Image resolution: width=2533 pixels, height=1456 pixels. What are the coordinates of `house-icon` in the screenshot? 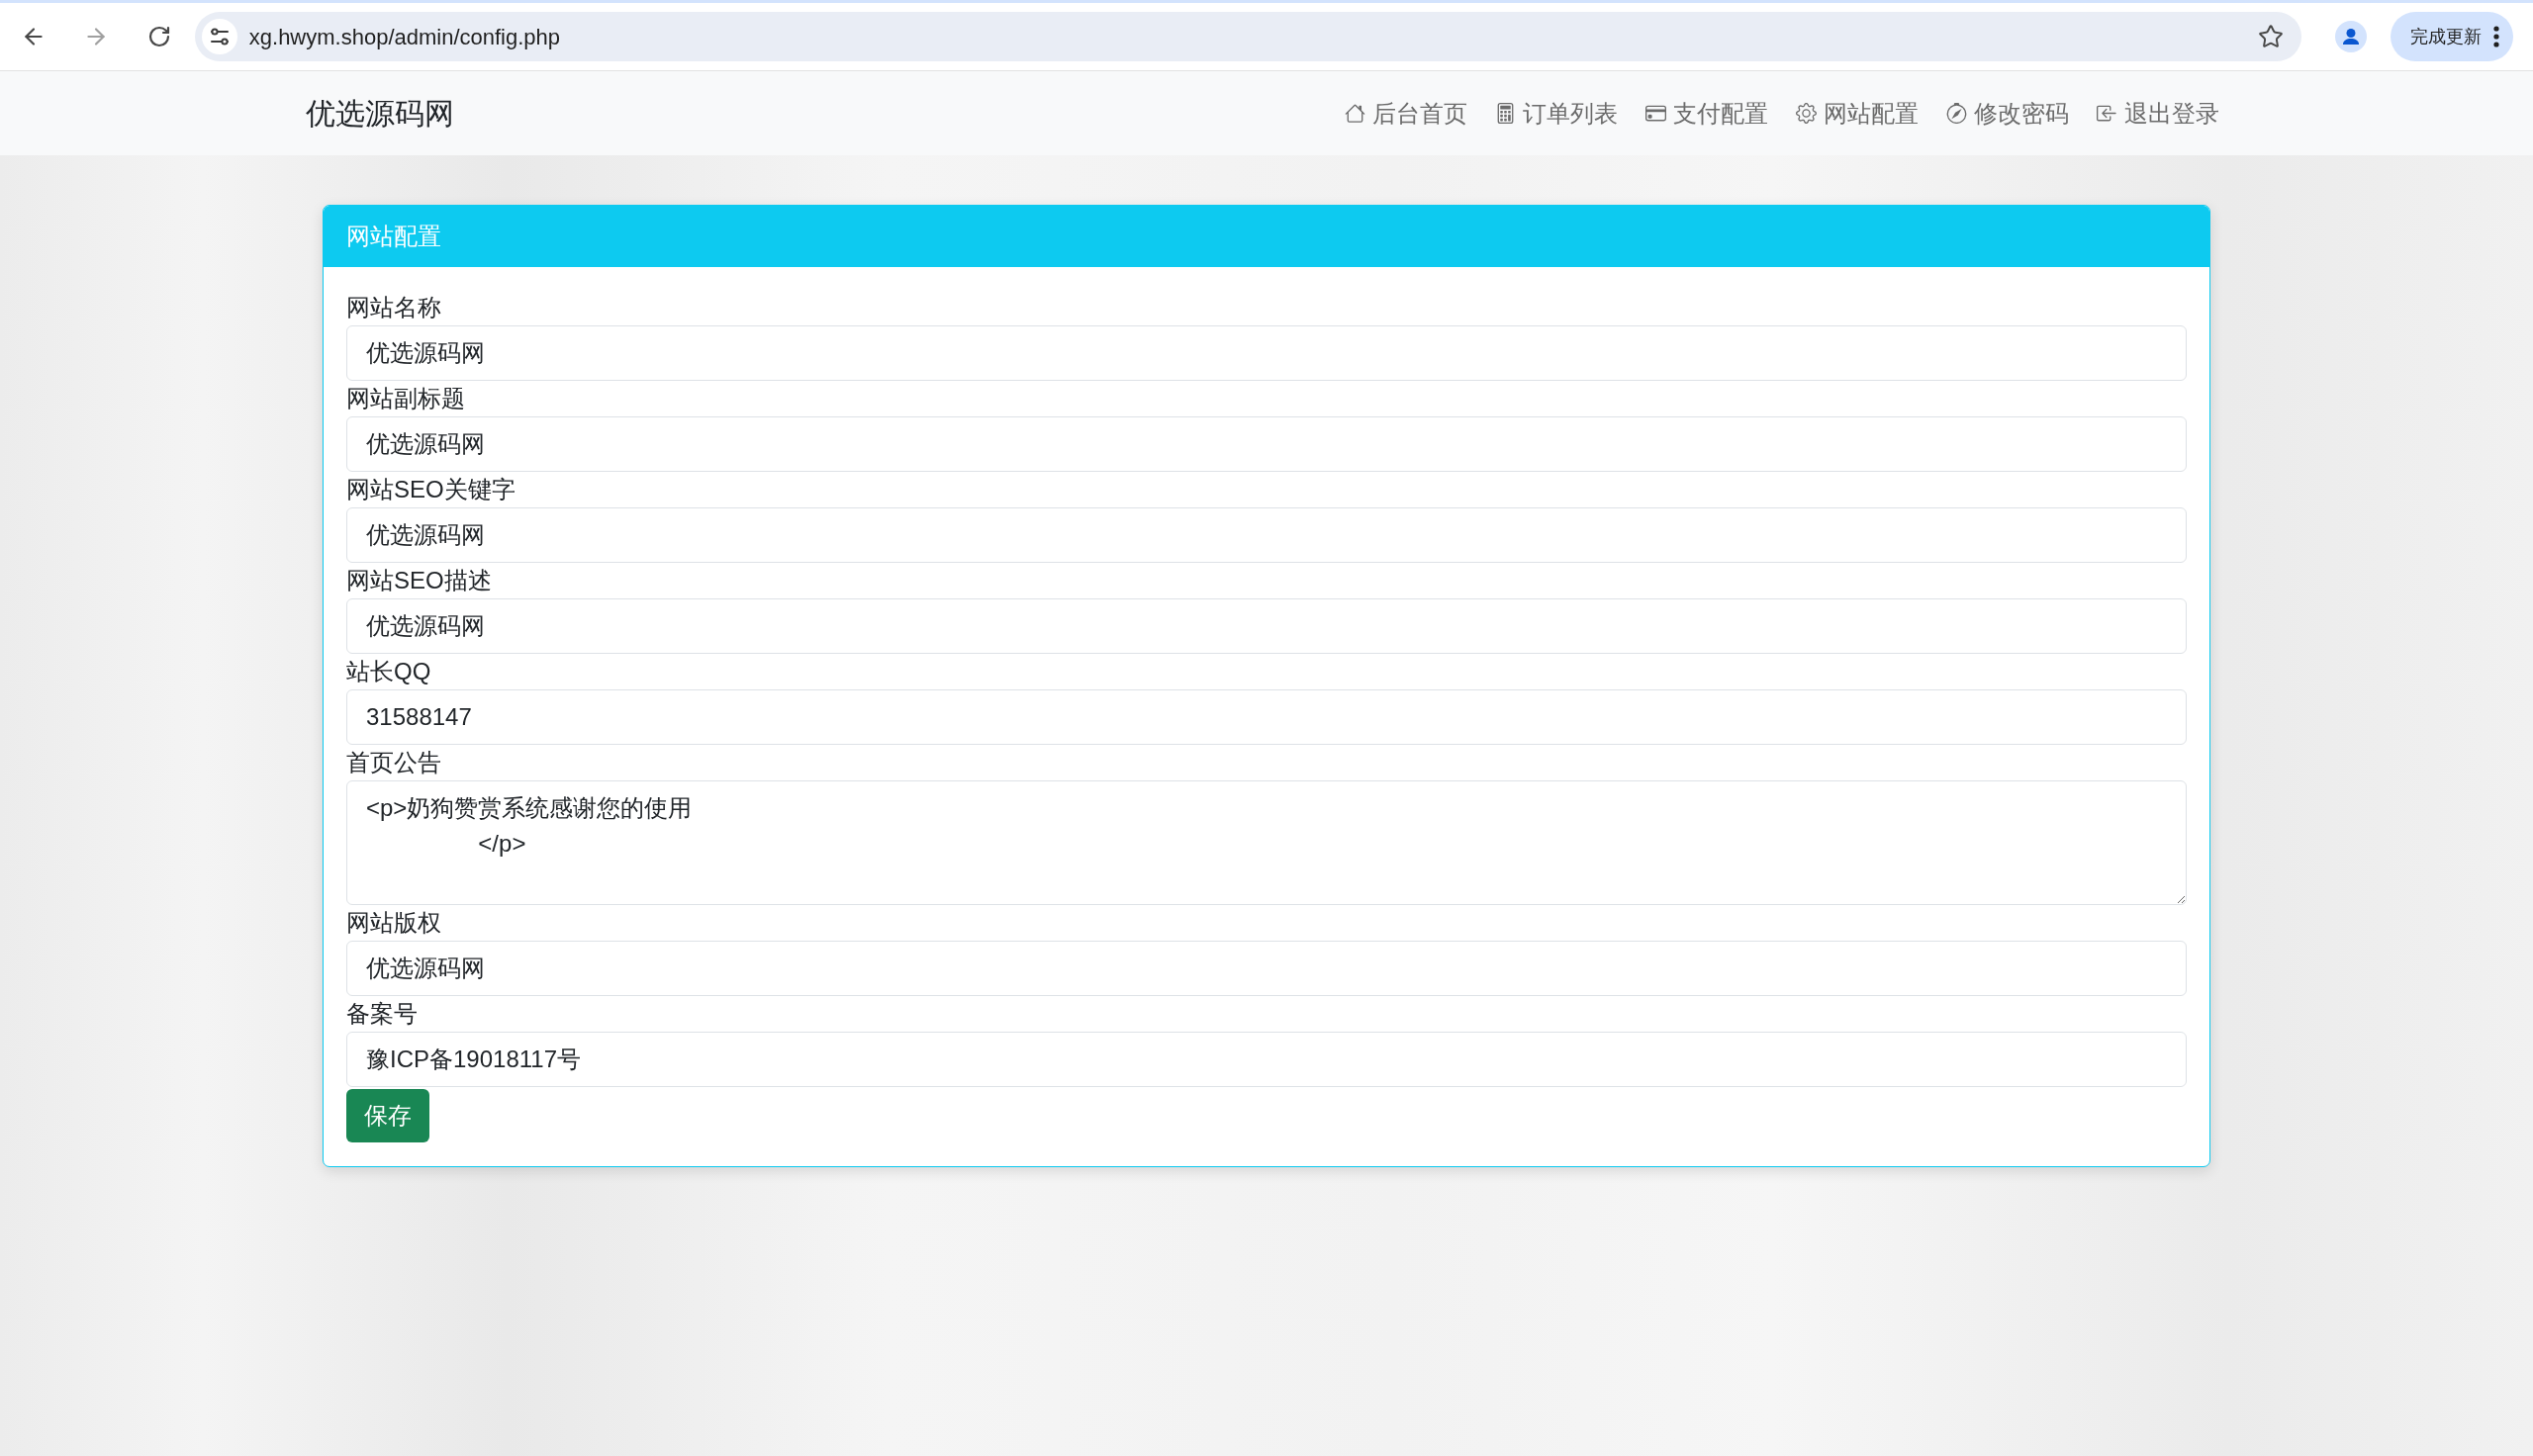 It's located at (1355, 113).